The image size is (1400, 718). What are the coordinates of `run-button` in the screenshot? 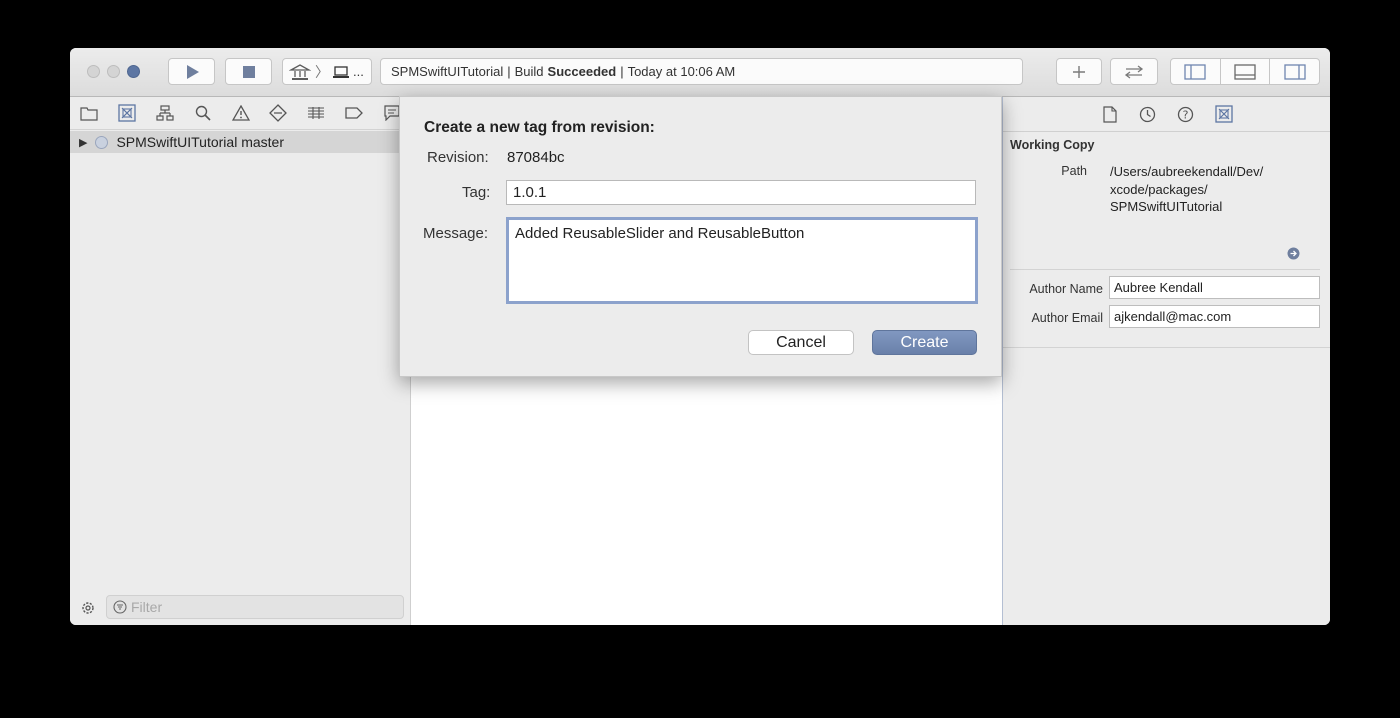 It's located at (191, 71).